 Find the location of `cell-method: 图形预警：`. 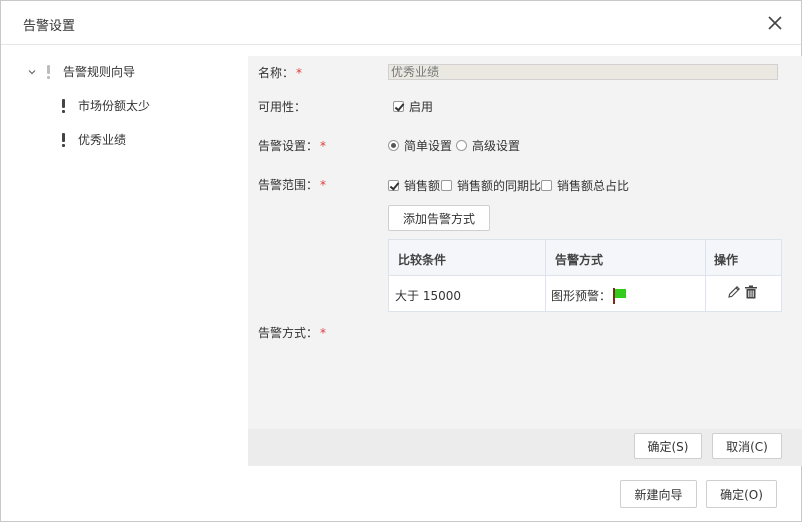

cell-method: 图形预警： is located at coordinates (589, 295).